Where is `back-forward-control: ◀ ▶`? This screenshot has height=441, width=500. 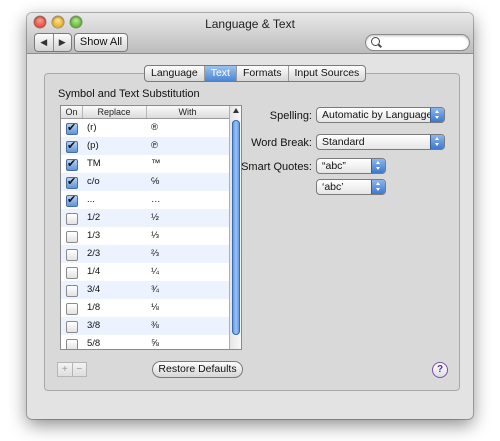
back-forward-control: ◀ ▶ is located at coordinates (53, 42).